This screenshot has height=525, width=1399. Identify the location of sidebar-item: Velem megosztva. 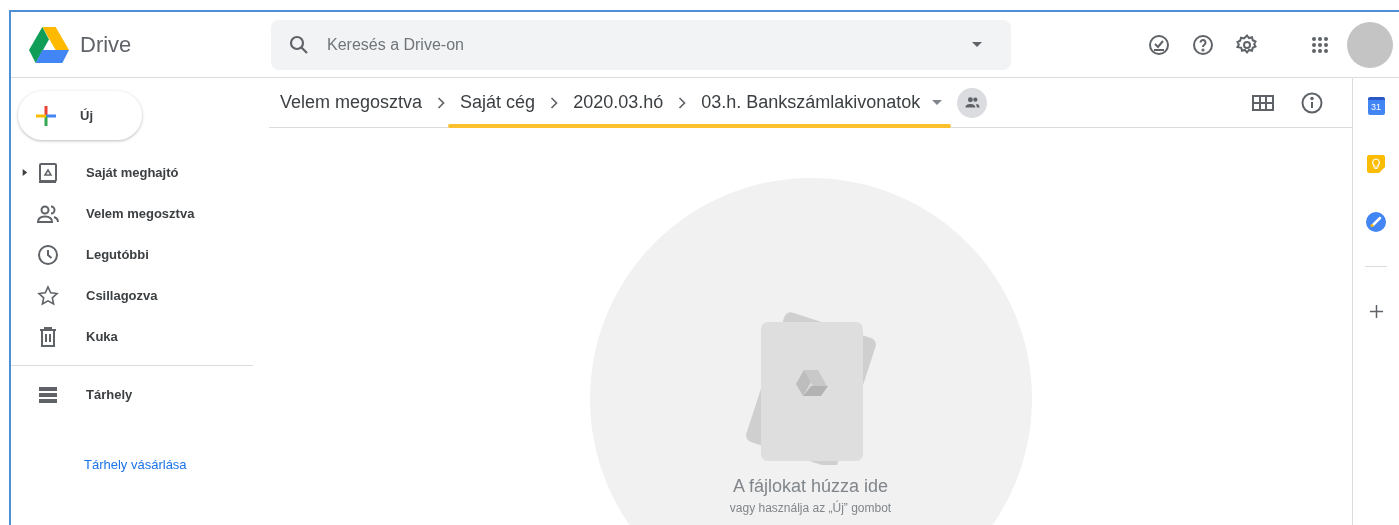
(132, 213).